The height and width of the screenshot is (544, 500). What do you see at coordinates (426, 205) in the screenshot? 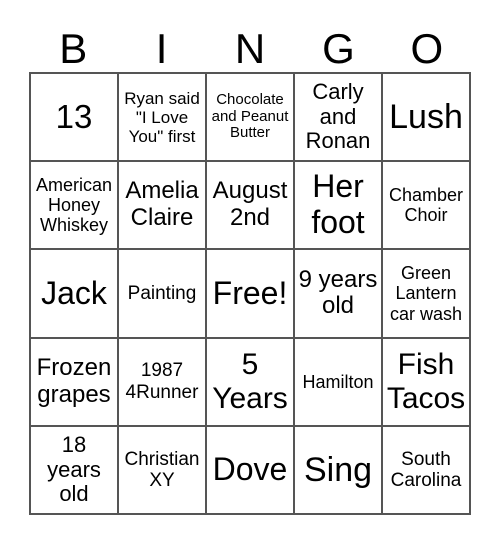
I see `bingo-cell: Chamber Choir` at bounding box center [426, 205].